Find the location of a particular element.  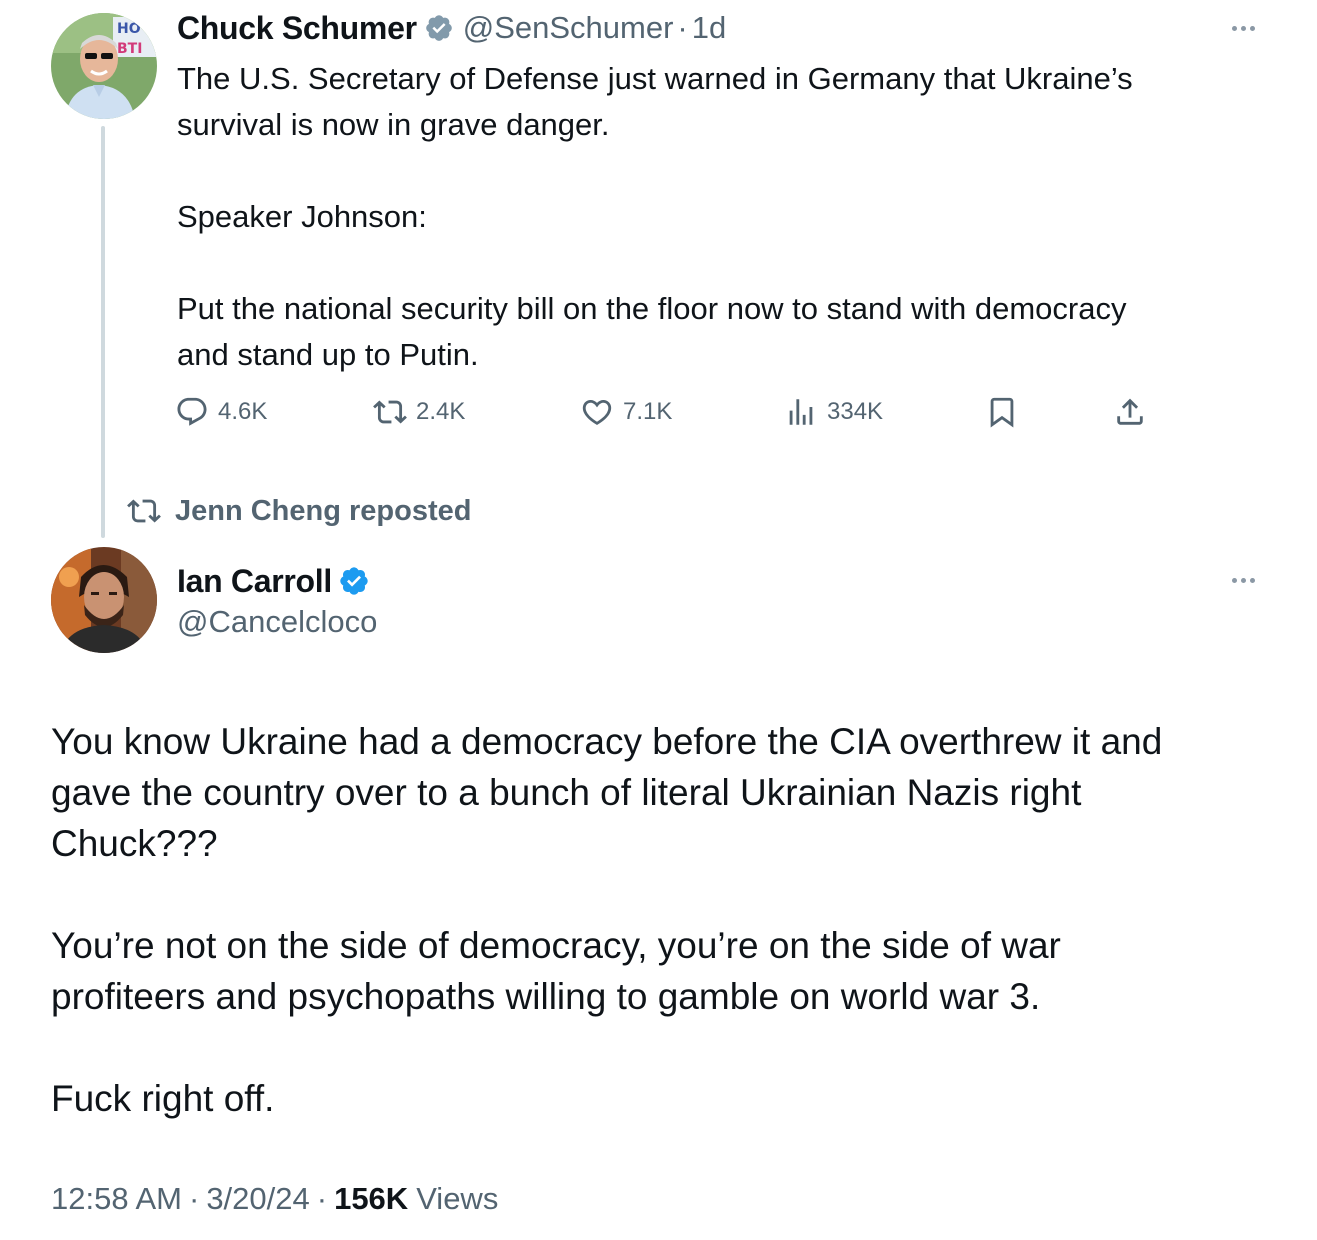

share-icon is located at coordinates (1130, 411).